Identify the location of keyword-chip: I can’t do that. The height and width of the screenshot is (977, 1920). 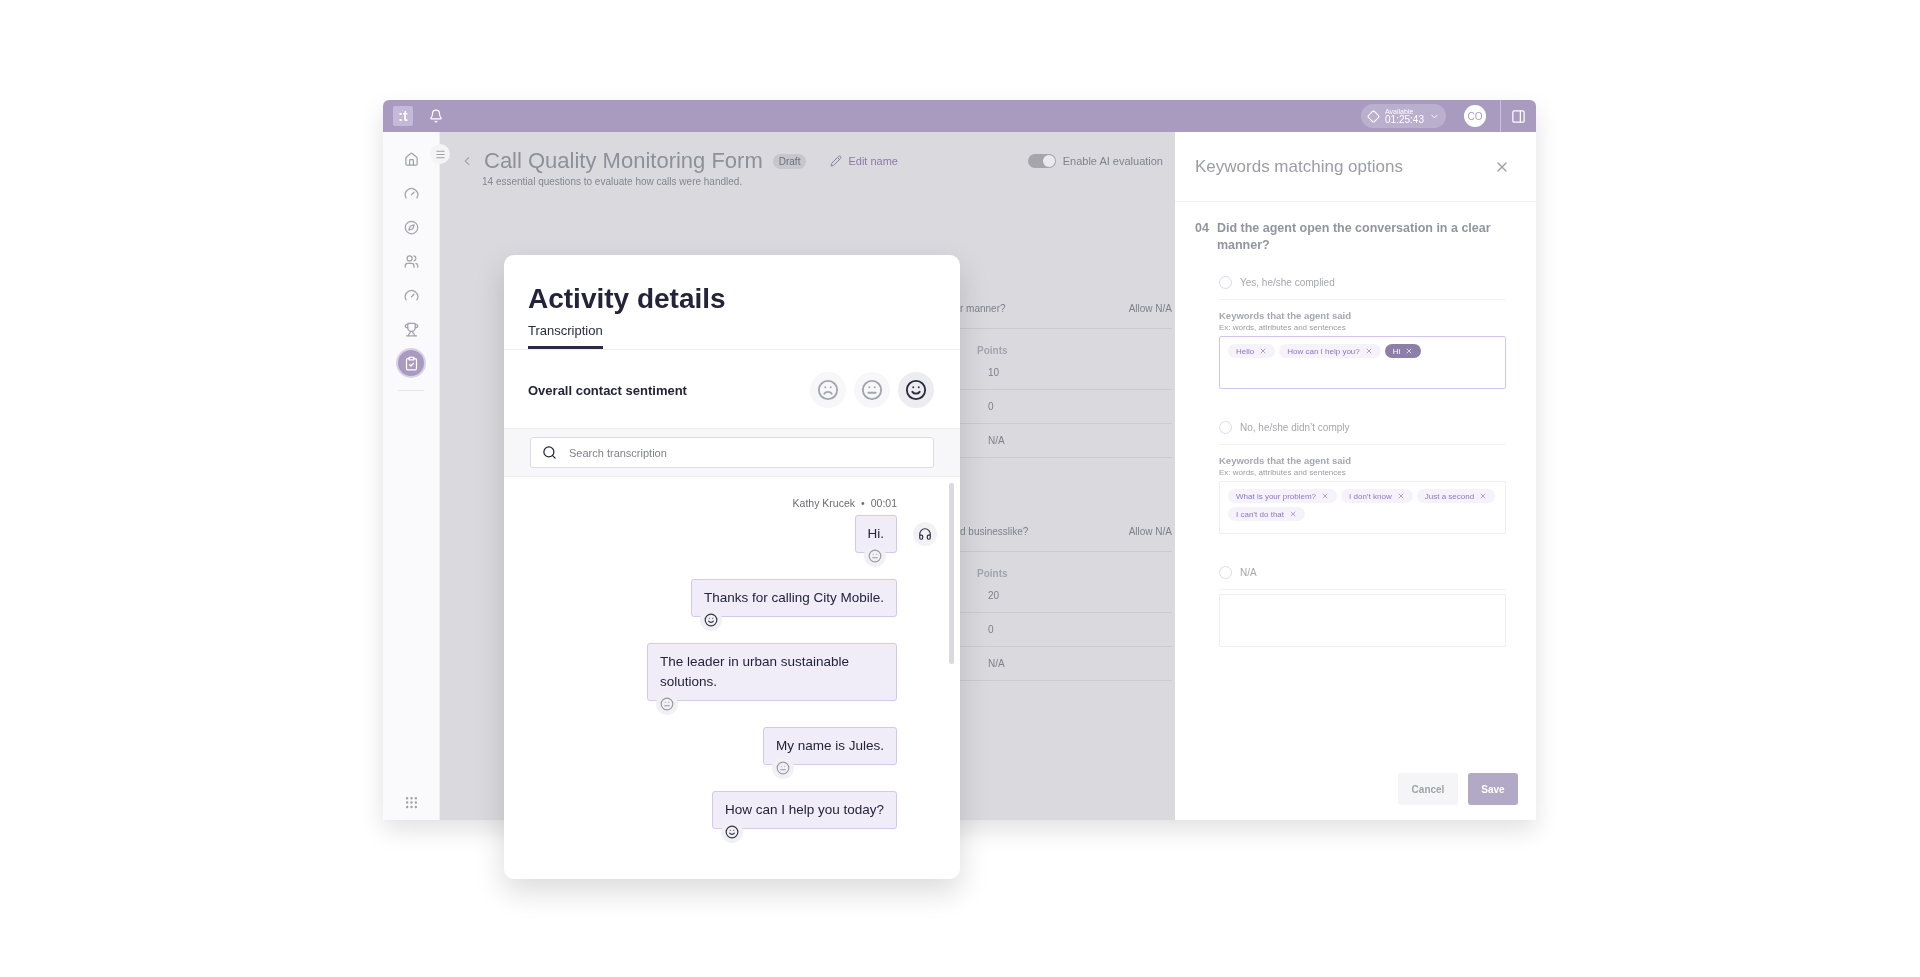
(1267, 514).